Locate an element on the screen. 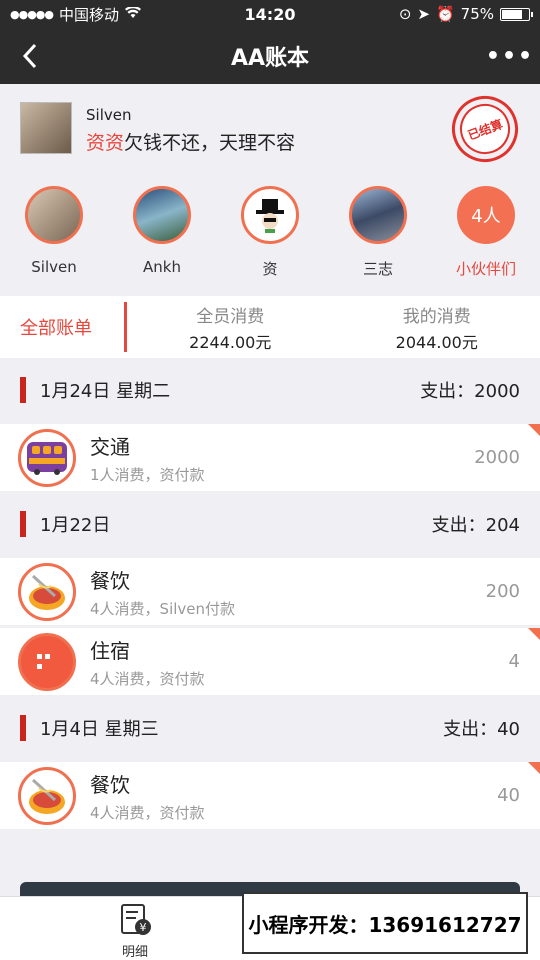 The height and width of the screenshot is (960, 540). item-amount: 40 is located at coordinates (508, 795).